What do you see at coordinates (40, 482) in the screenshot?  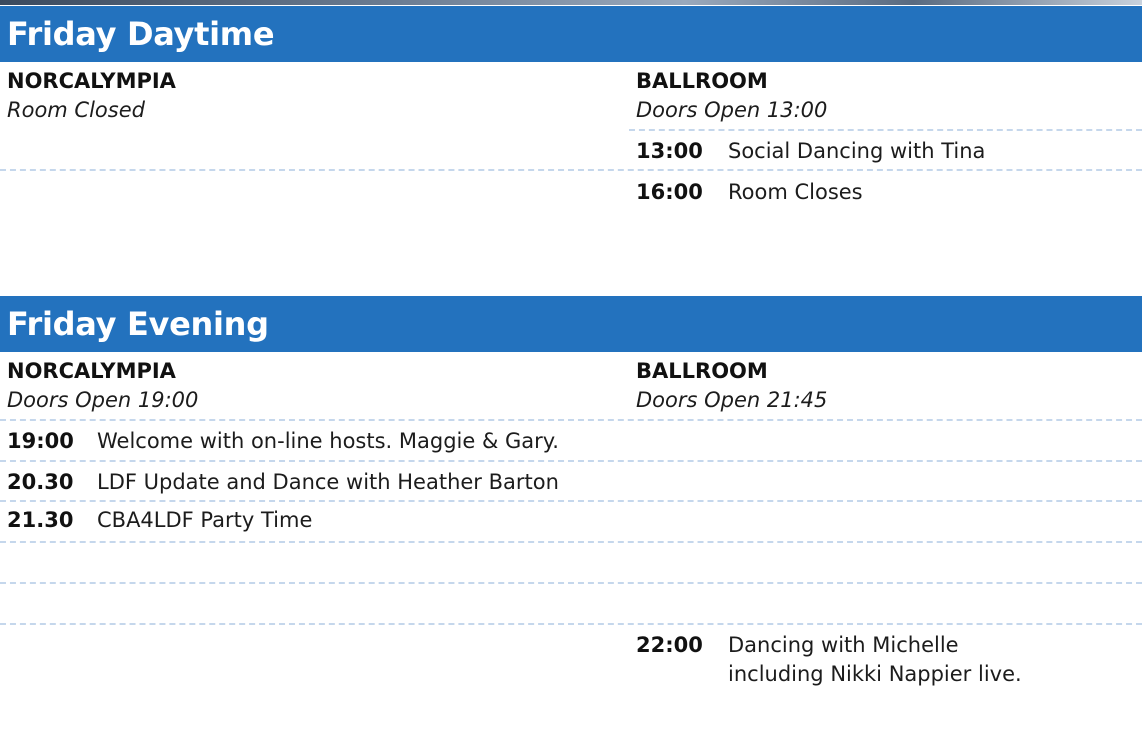 I see `event-time: 20.30` at bounding box center [40, 482].